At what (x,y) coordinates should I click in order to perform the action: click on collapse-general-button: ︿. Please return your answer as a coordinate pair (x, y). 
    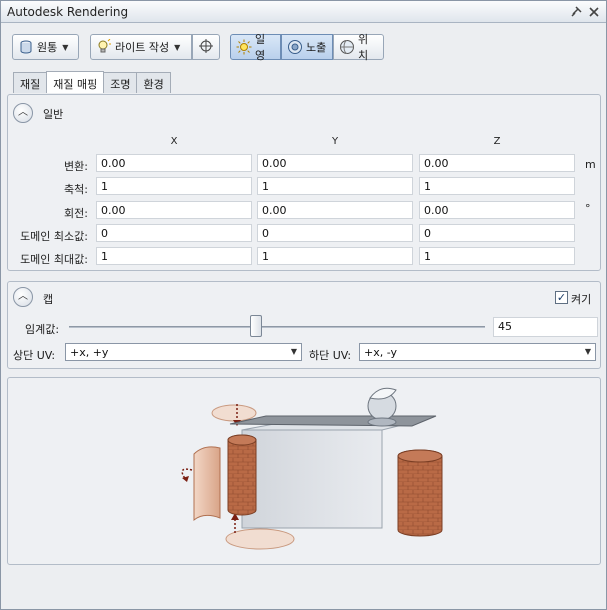
    Looking at the image, I should click on (23, 113).